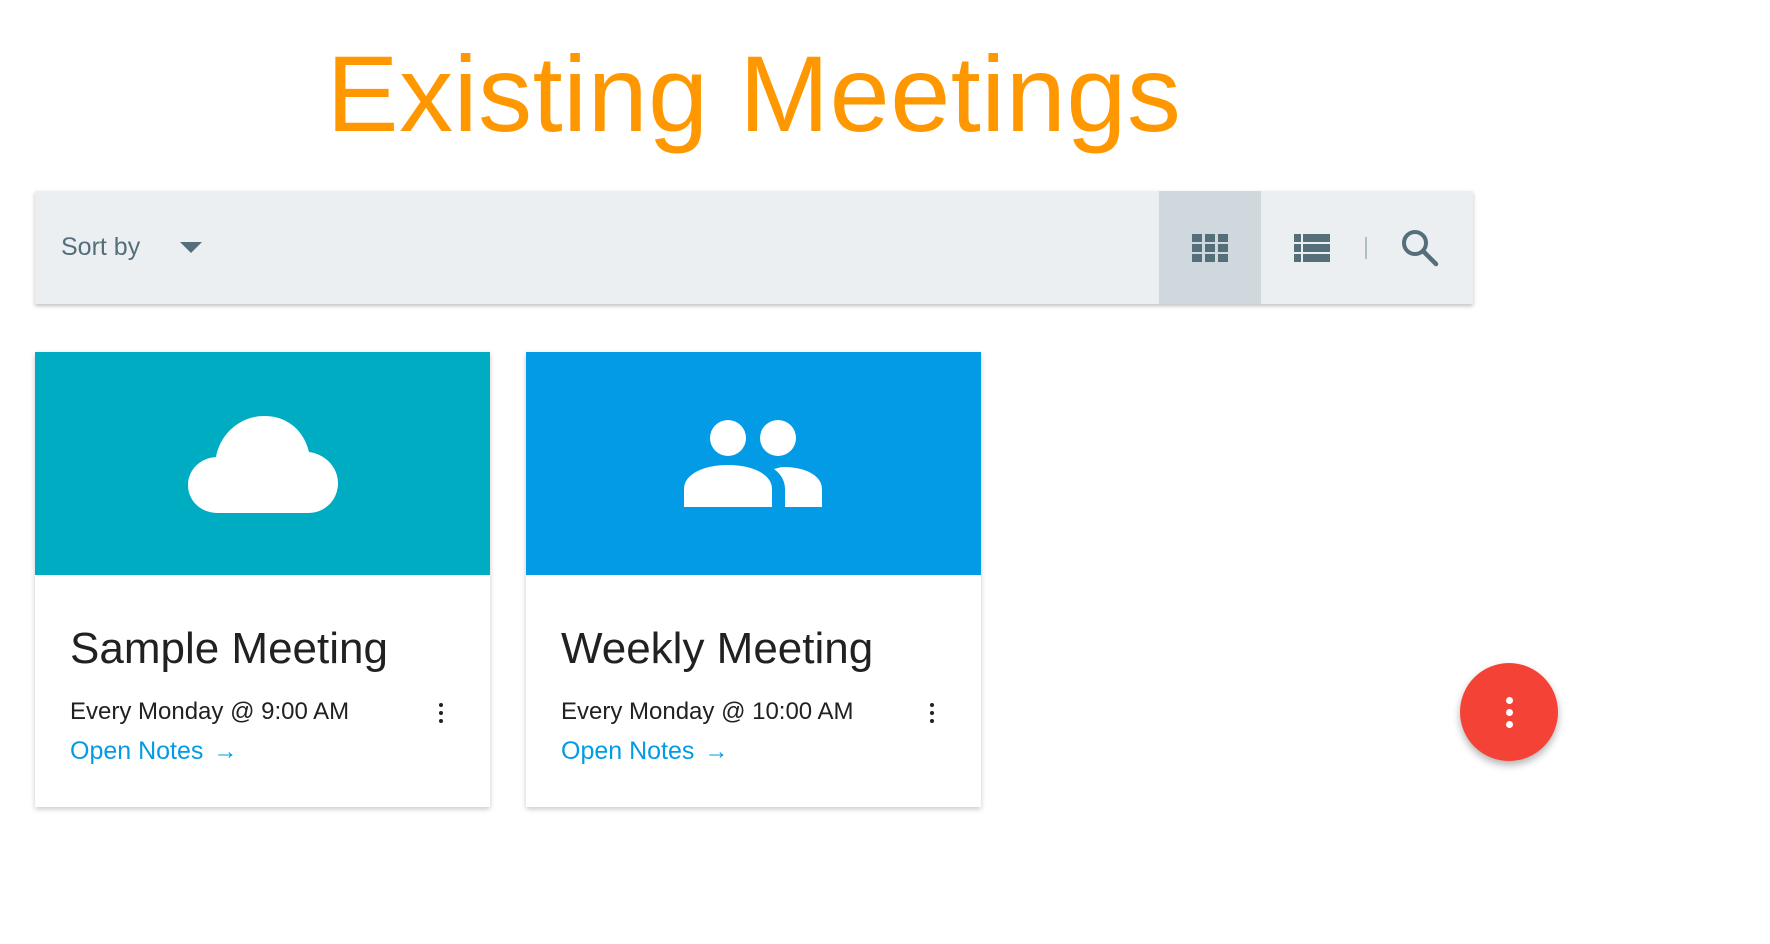 The image size is (1770, 944). What do you see at coordinates (717, 648) in the screenshot?
I see `card-title: Weekly Meeting` at bounding box center [717, 648].